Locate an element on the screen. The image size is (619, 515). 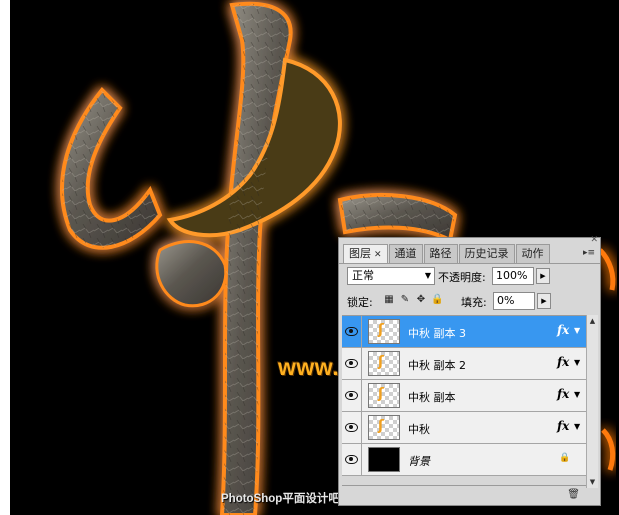
scroll-down-icon: ▼ is located at coordinates (592, 482).